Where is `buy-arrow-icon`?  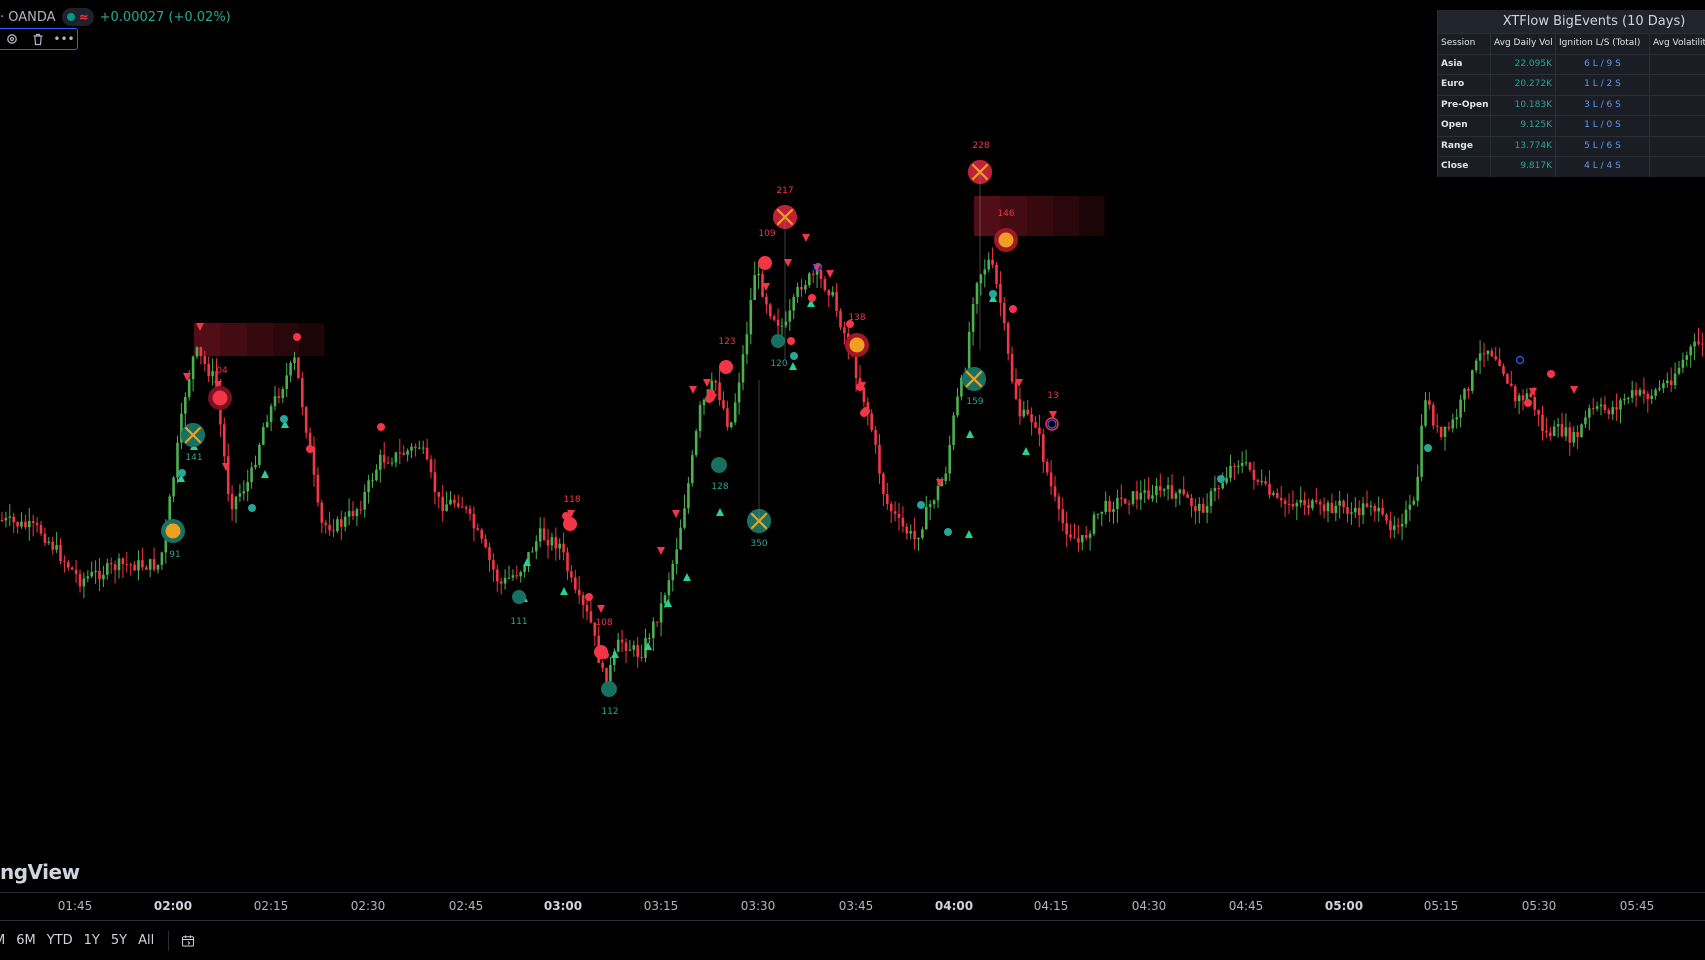
buy-arrow-icon is located at coordinates (564, 591).